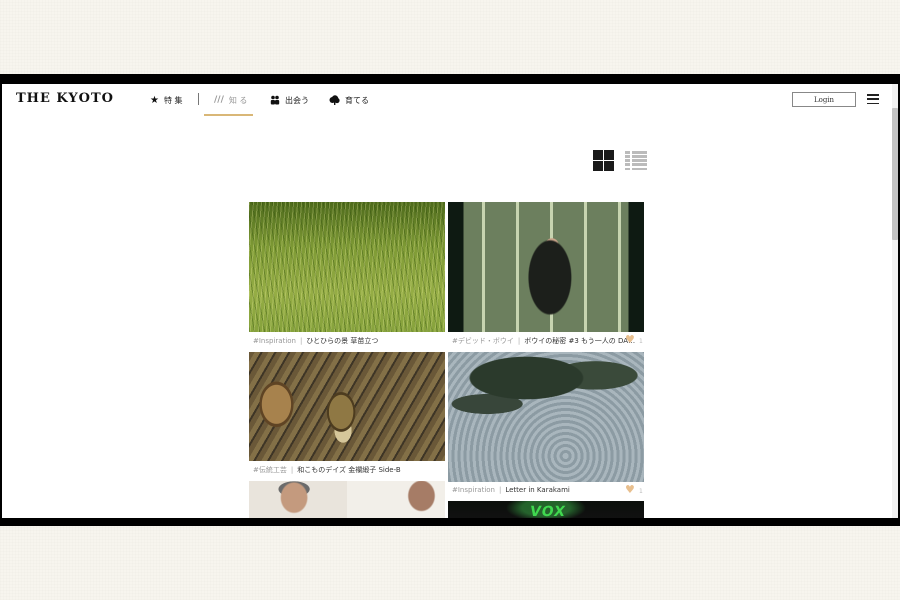  I want to click on nav-item-meet: 出会う, so click(289, 100).